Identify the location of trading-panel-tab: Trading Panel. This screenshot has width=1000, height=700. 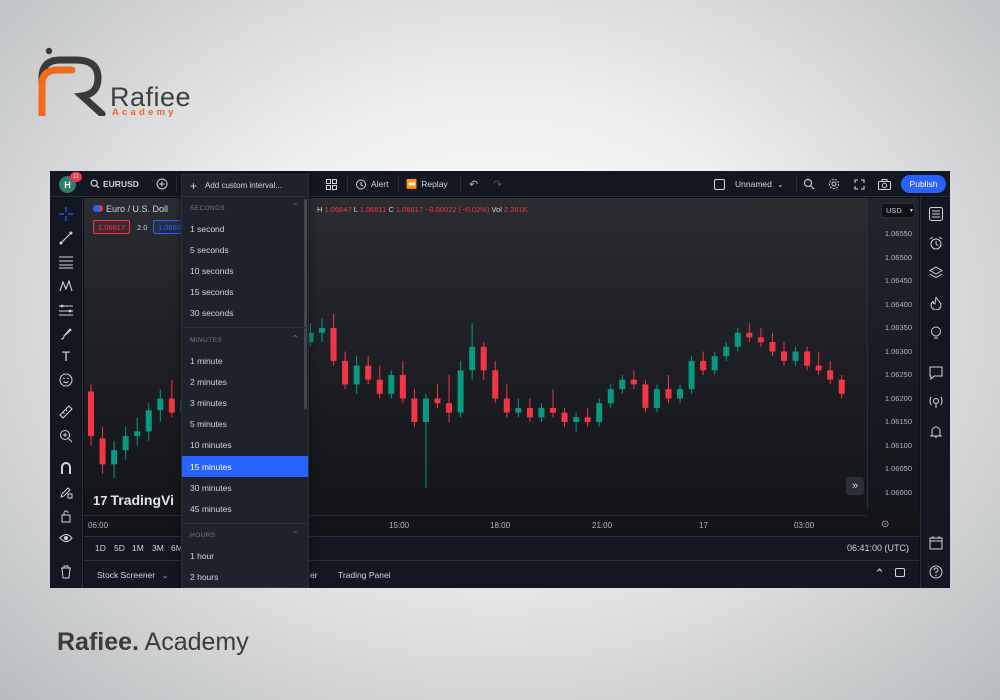
(364, 575).